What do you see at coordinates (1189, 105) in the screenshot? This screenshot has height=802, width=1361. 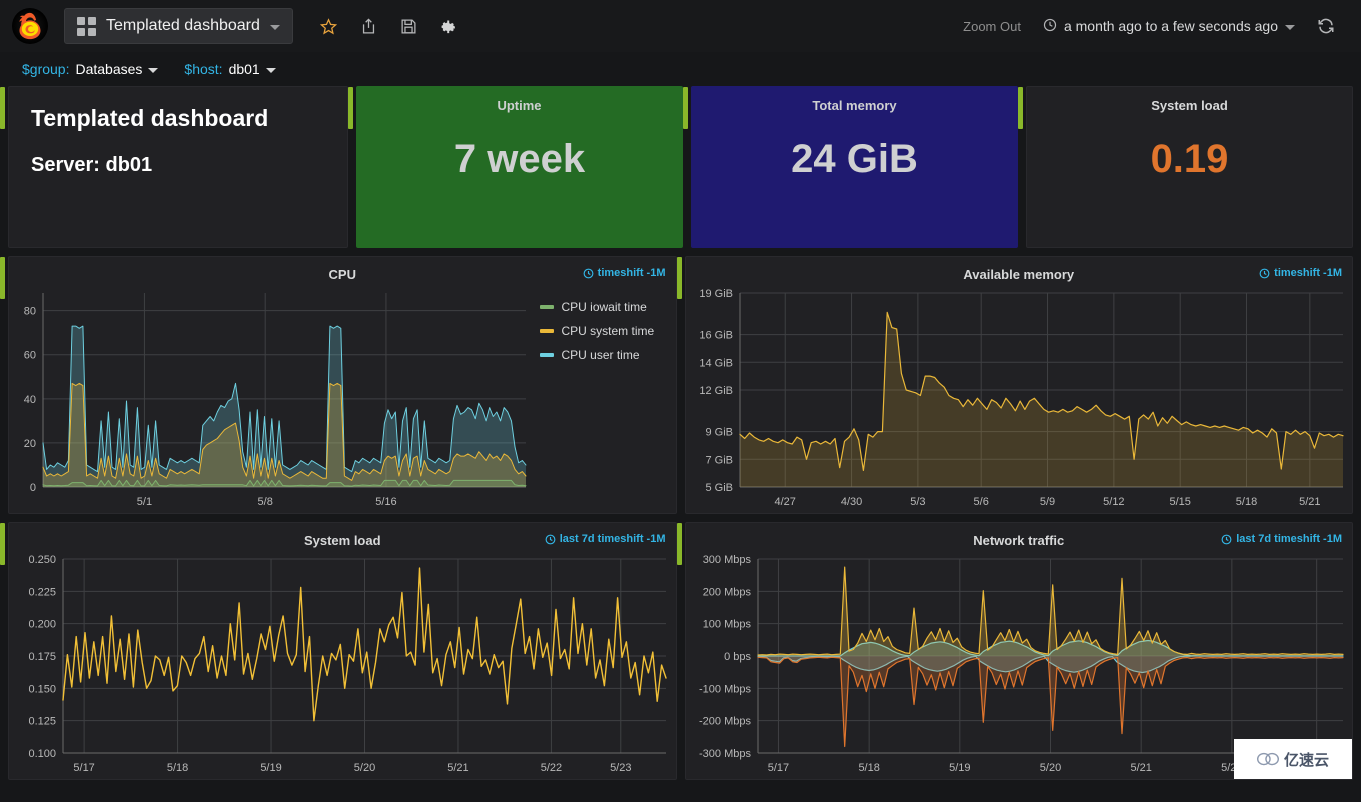 I see `panel-title-system-load: System load` at bounding box center [1189, 105].